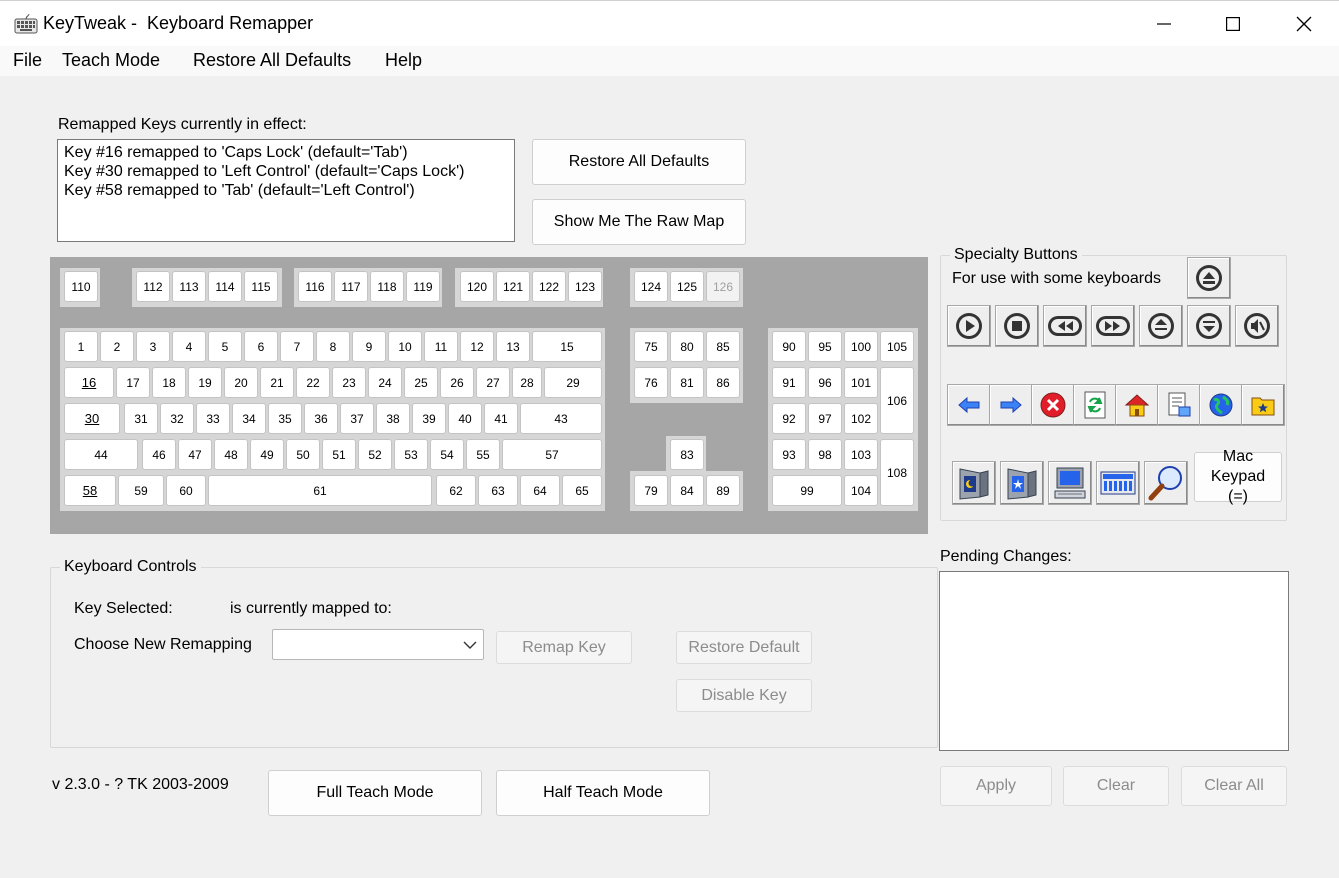  I want to click on show-raw-map-button: Show Me The Raw Map, so click(639, 222).